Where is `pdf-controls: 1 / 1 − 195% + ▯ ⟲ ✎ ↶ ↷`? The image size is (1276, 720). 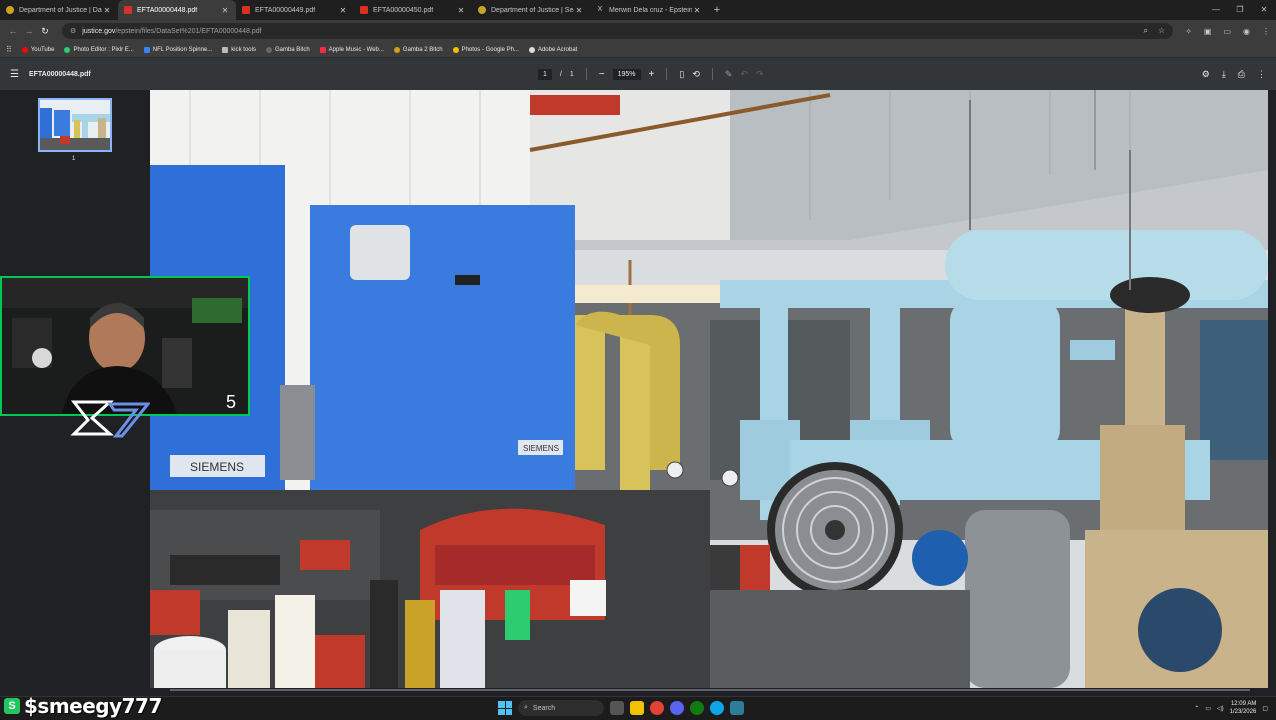 pdf-controls: 1 / 1 − 195% + ▯ ⟲ ✎ ↶ ↷ is located at coordinates (651, 74).